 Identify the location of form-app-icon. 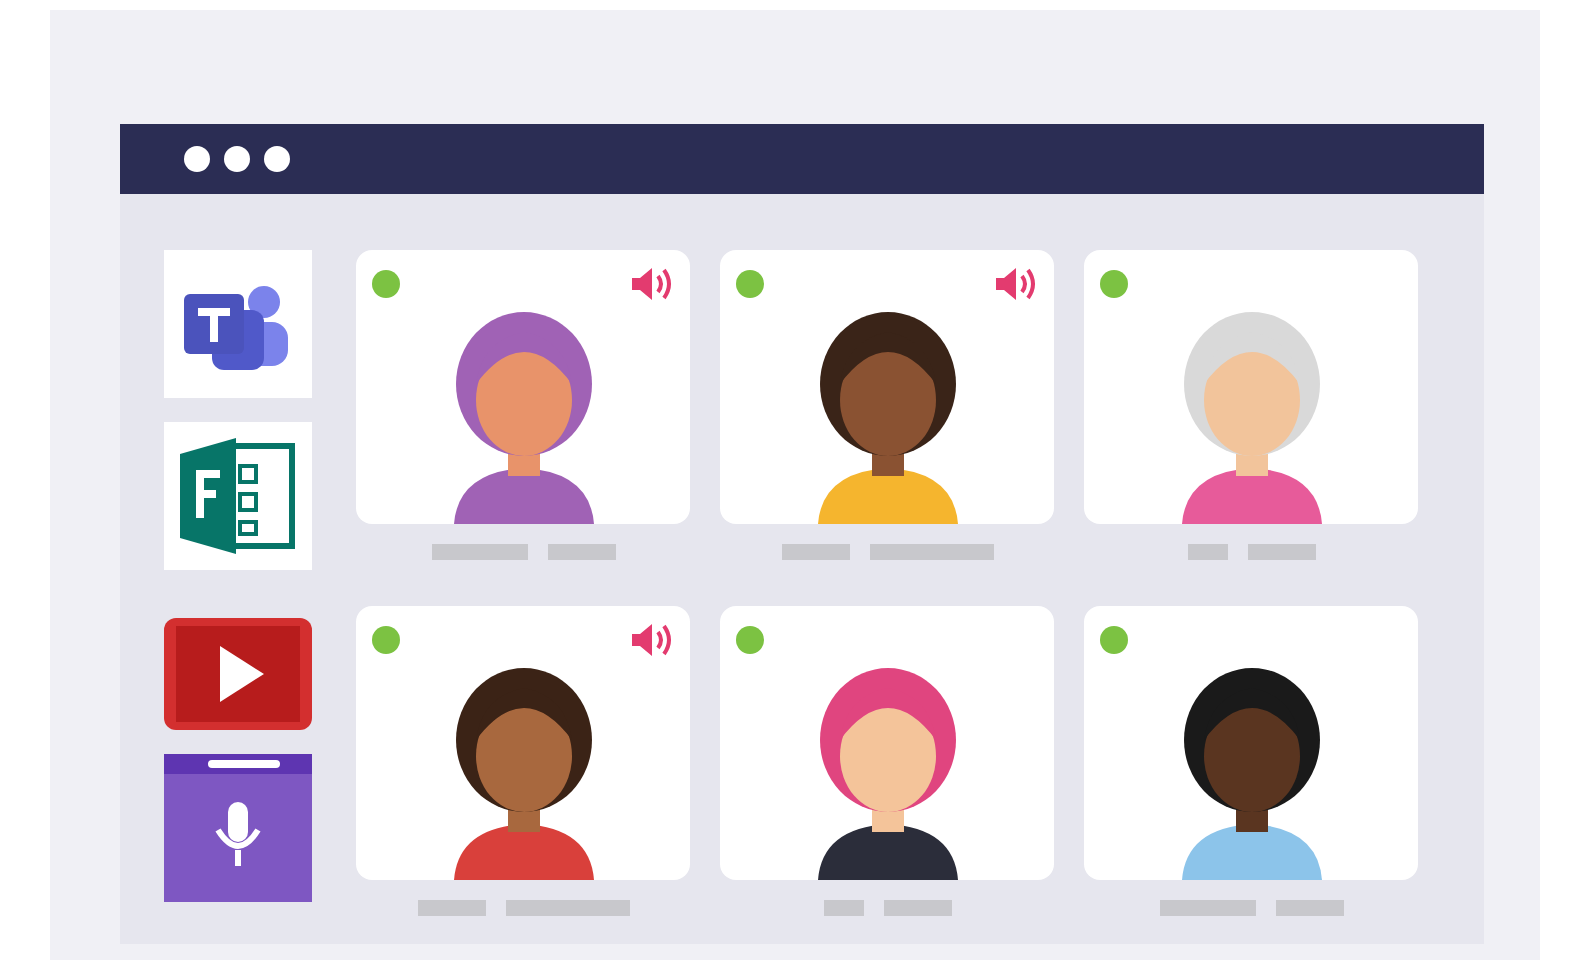
(238, 496).